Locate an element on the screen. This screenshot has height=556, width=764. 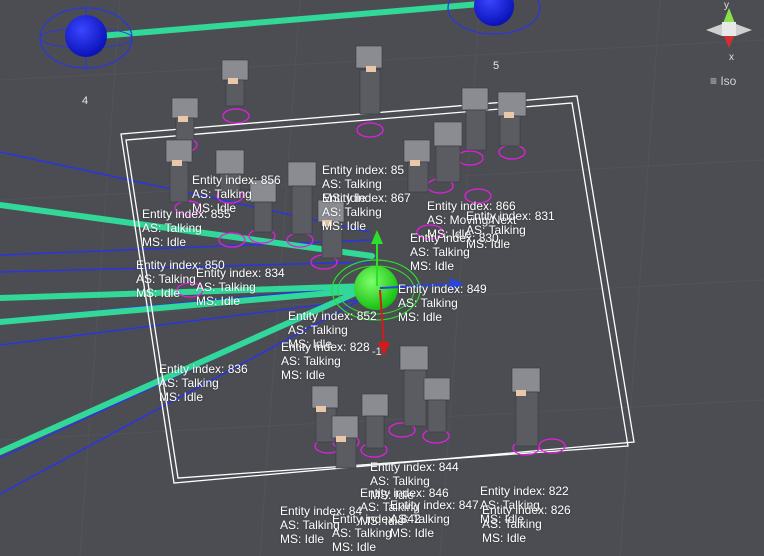
entity-label: Entity index: 842 AS: Talking MS: Idle is located at coordinates (376, 533).